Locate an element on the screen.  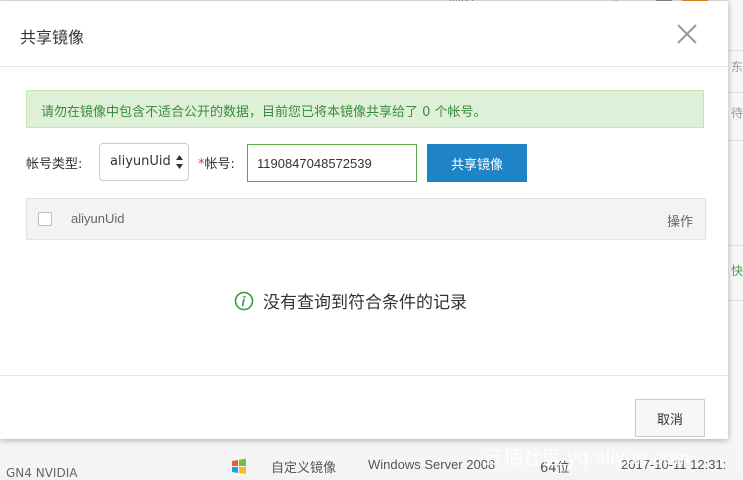
table-header: aliyunUid 操作 is located at coordinates (366, 219).